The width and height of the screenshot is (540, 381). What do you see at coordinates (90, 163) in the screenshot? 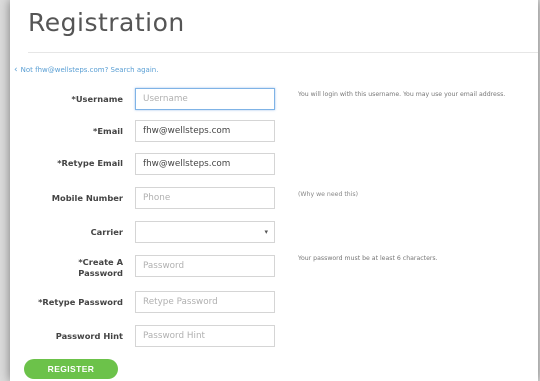
I see `retype-email-label: *Retype Email` at bounding box center [90, 163].